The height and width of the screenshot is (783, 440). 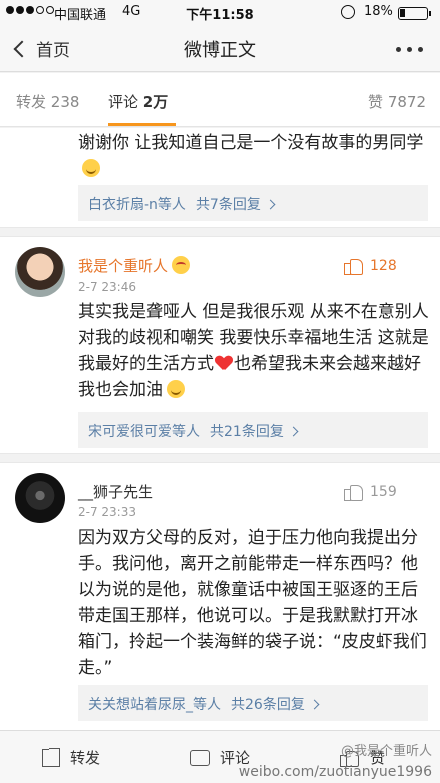 I want to click on tab-bar: 转发 238 评论 2万 赞 7872, so click(x=220, y=100).